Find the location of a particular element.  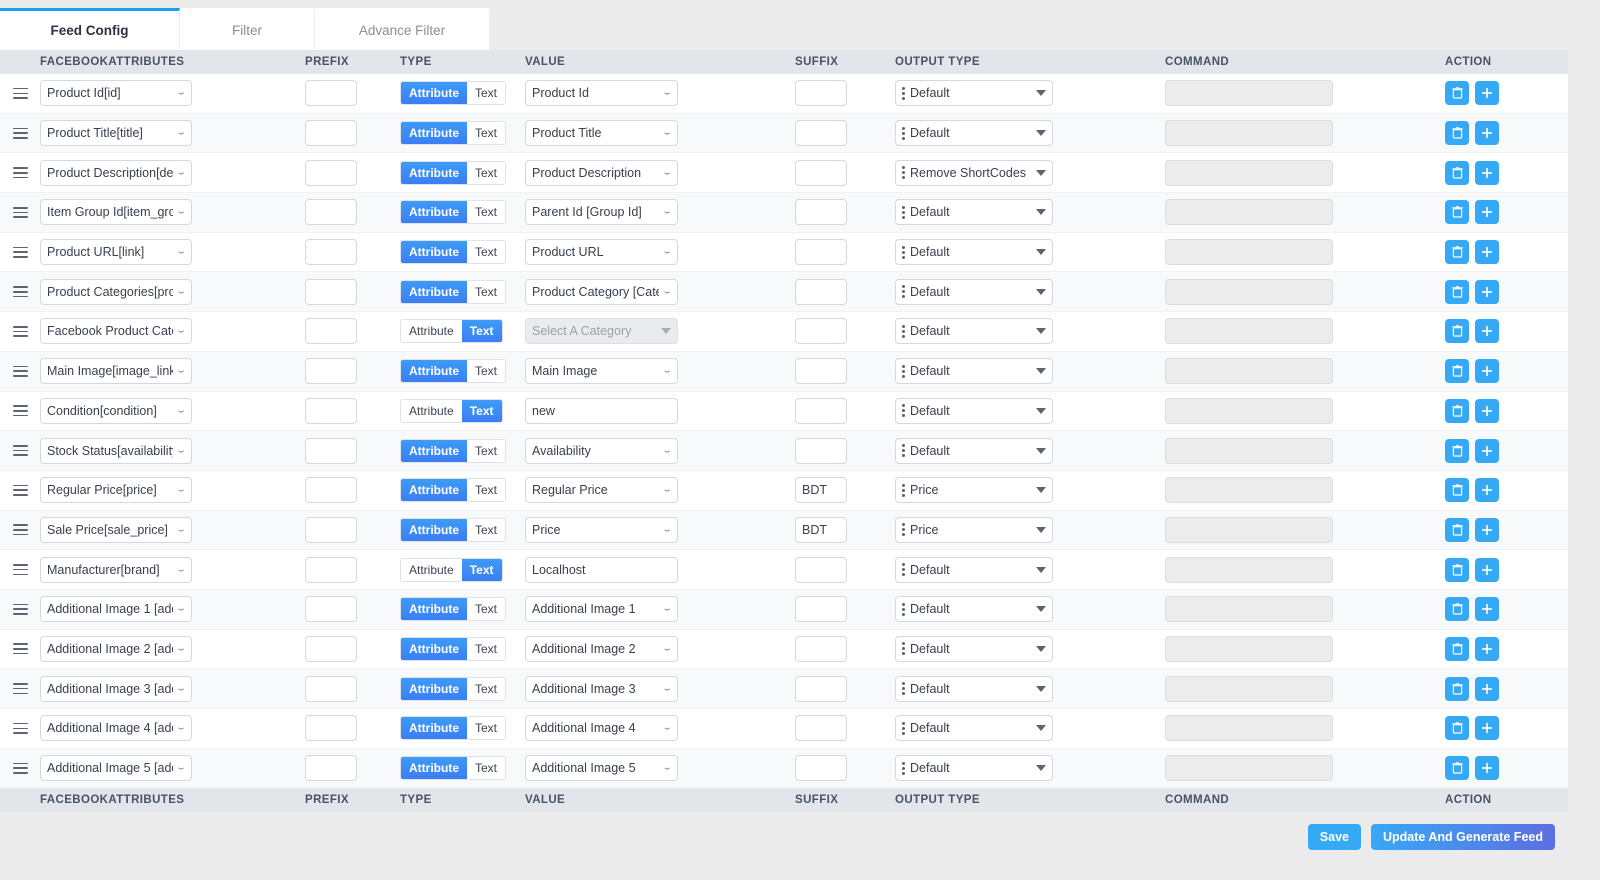

value-select: Product Description ⌄ is located at coordinates (601, 172).